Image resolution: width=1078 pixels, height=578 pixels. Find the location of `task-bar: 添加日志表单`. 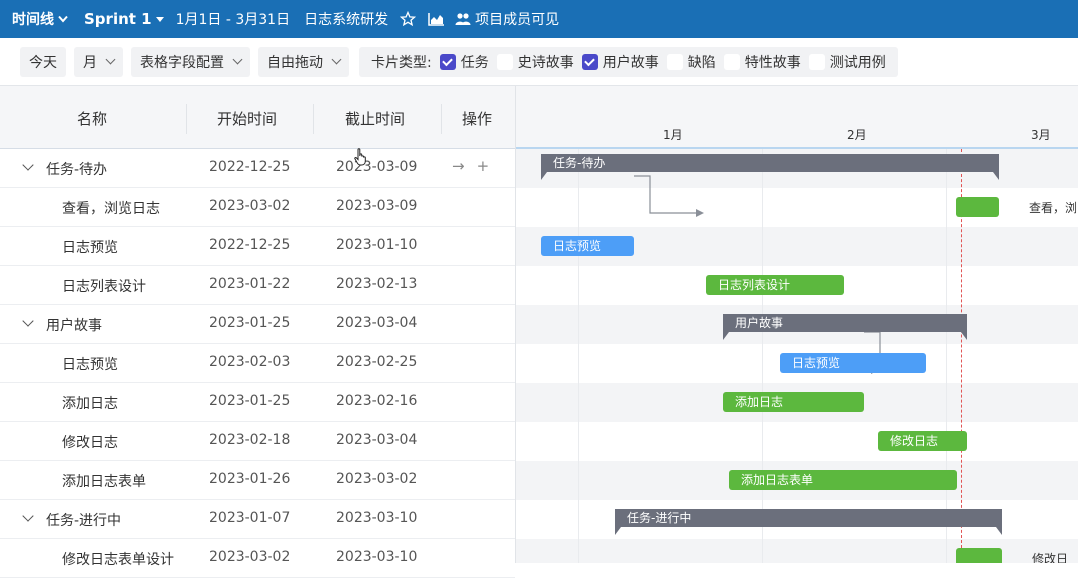

task-bar: 添加日志表单 is located at coordinates (843, 480).